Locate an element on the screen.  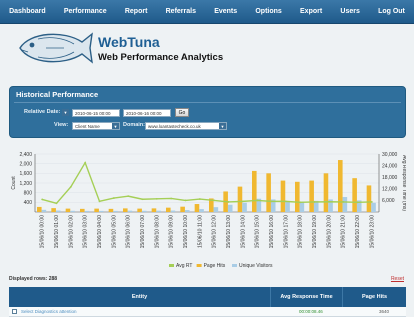
col-entity: Entity is located at coordinates (140, 297).